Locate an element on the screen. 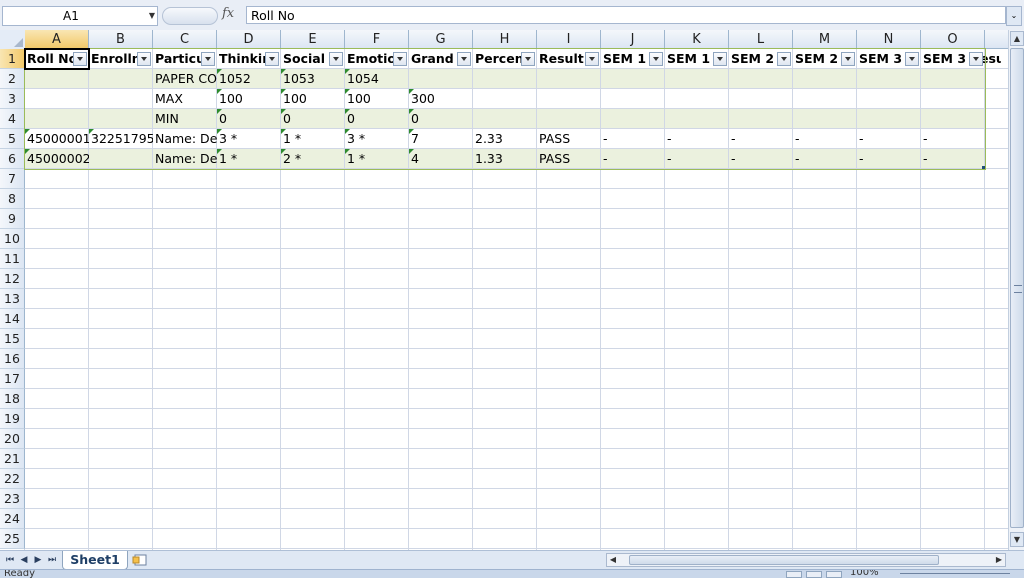 This screenshot has width=1024, height=578. table-cell: 45000002 is located at coordinates (57, 159).